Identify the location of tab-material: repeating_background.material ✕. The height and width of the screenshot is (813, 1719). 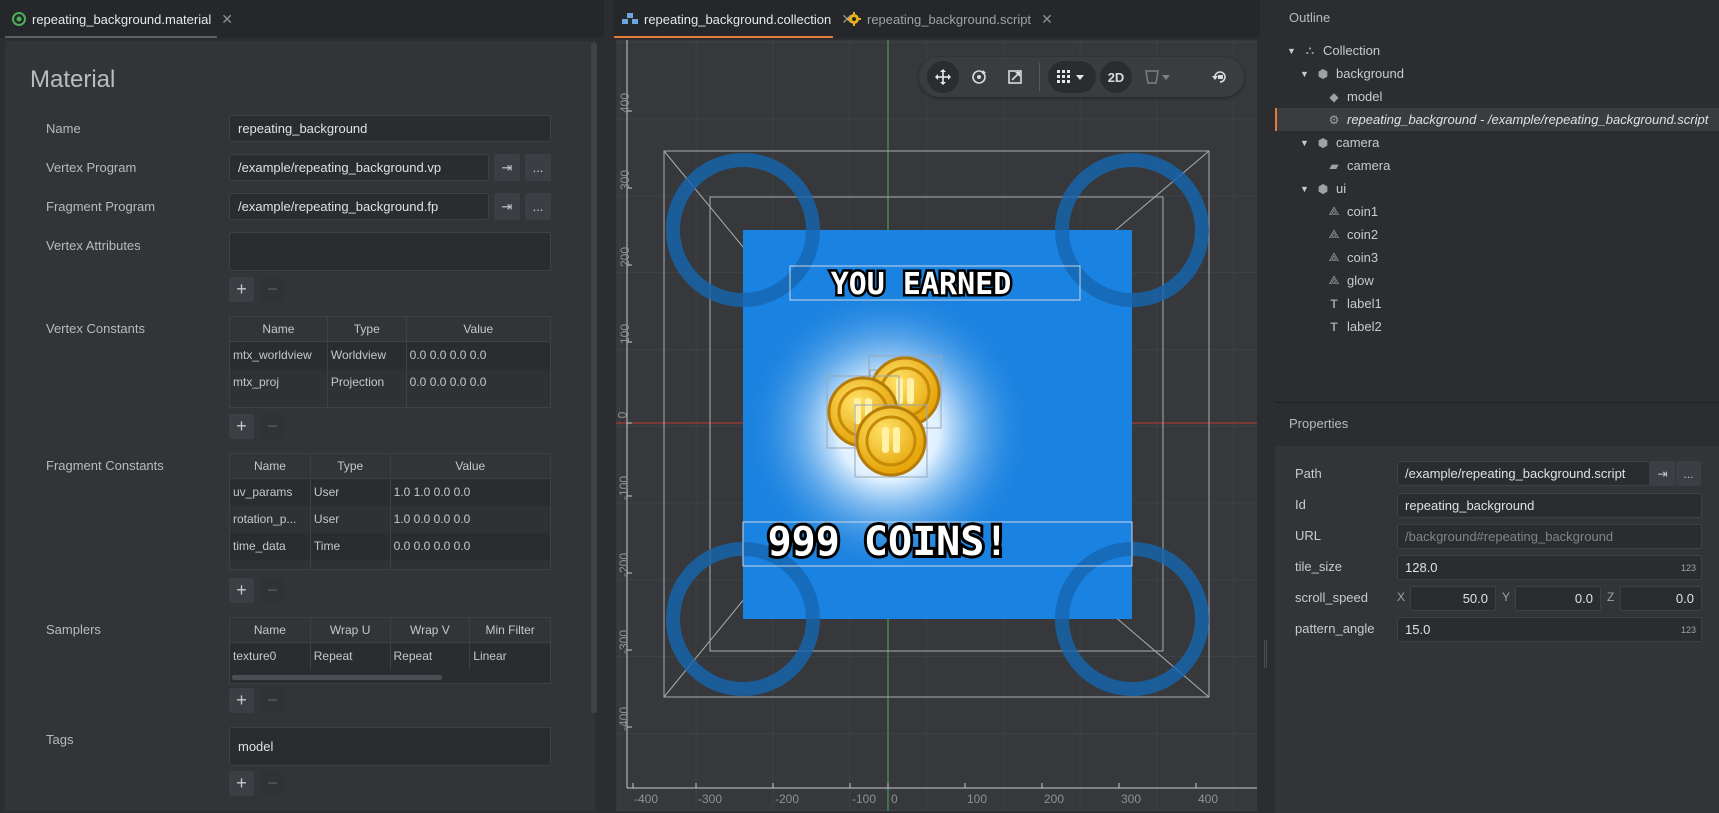
(122, 19).